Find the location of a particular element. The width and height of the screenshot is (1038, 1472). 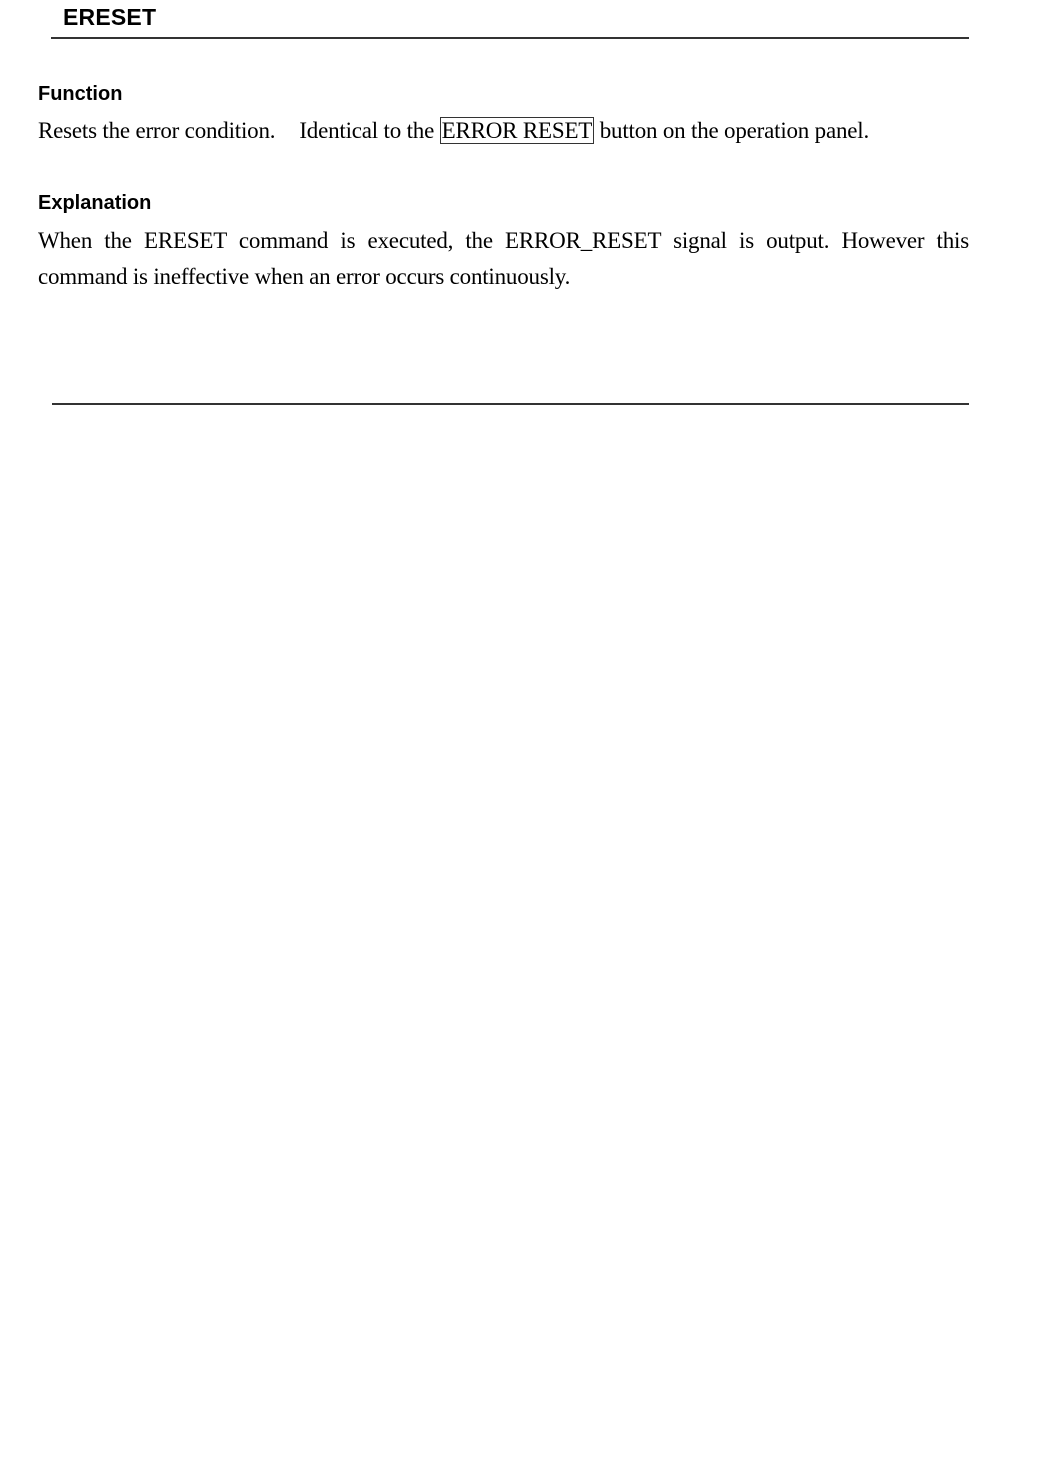

function-sentence-2-start: Identical to the is located at coordinates (367, 130).